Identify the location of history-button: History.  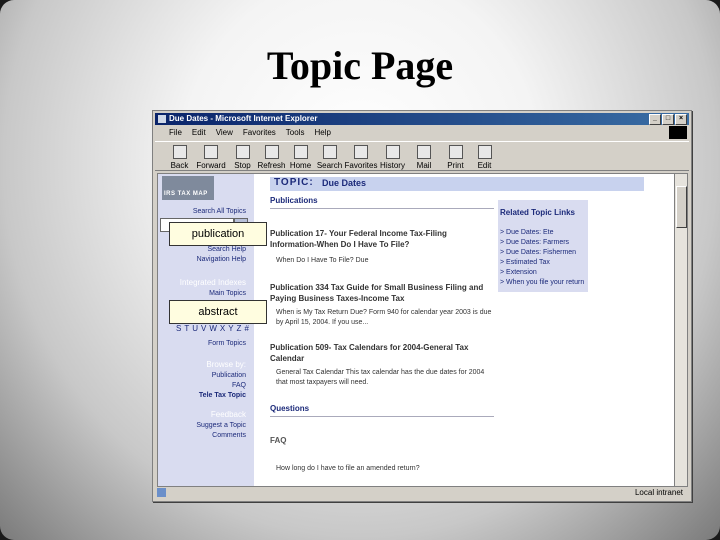
(392, 156).